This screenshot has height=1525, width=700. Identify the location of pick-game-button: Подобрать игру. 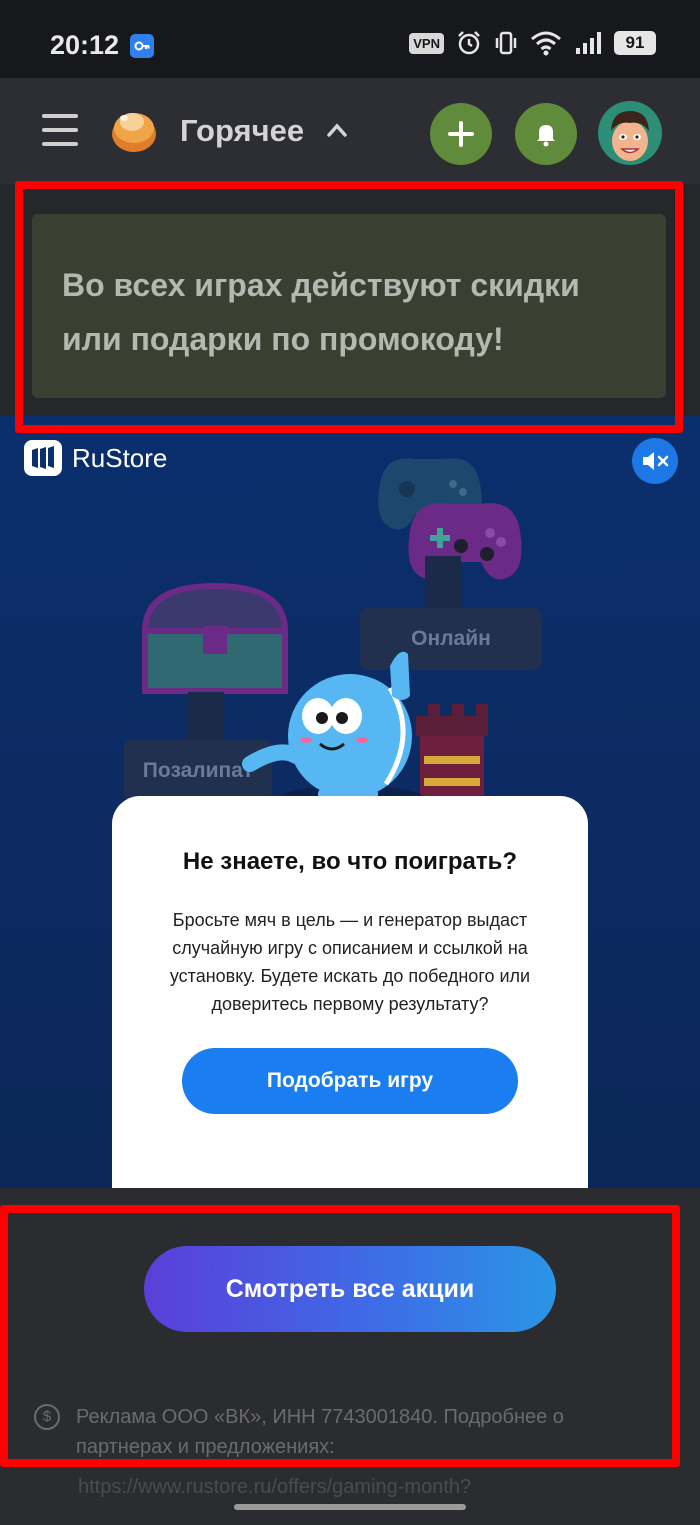
(350, 1081).